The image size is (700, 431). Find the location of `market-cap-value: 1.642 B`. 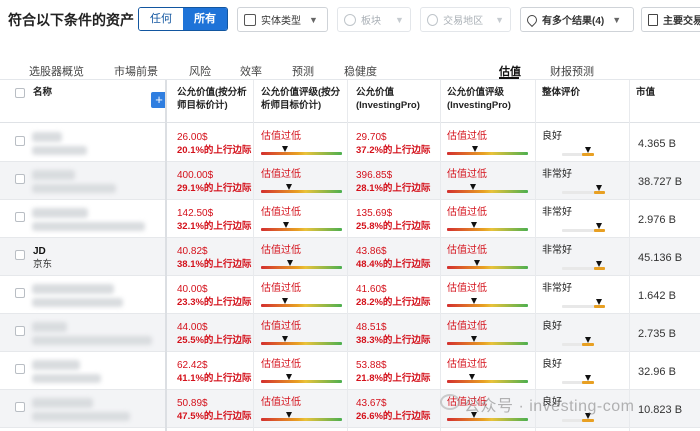

market-cap-value: 1.642 B is located at coordinates (657, 296).